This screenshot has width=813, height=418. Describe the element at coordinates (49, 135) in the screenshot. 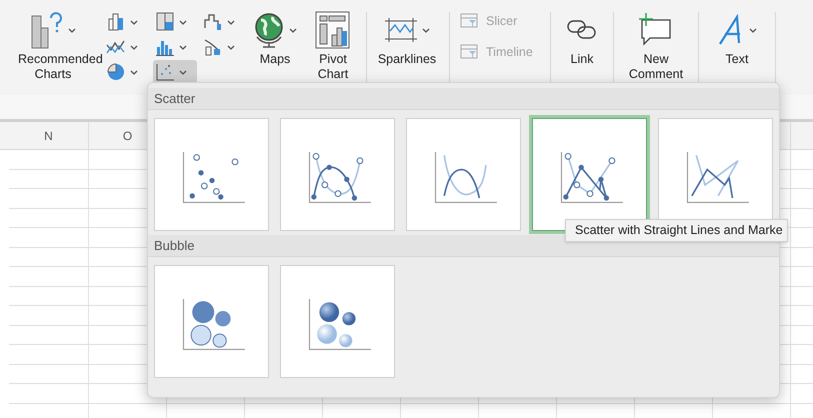

I see `column-header: N` at that location.